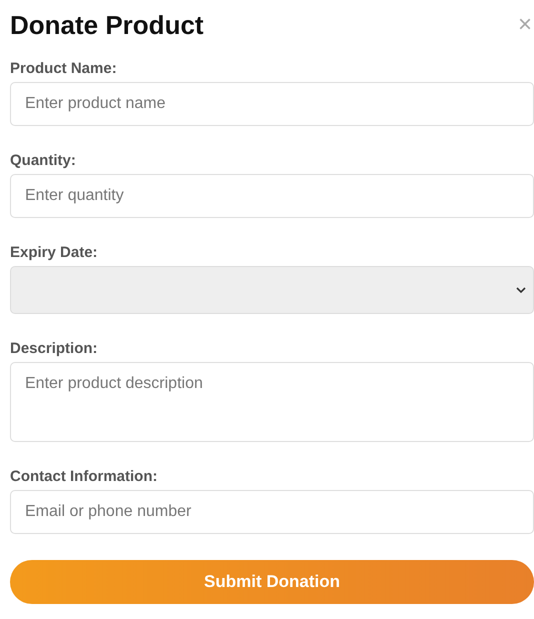  What do you see at coordinates (272, 582) in the screenshot?
I see `submit-button: Submit Donation` at bounding box center [272, 582].